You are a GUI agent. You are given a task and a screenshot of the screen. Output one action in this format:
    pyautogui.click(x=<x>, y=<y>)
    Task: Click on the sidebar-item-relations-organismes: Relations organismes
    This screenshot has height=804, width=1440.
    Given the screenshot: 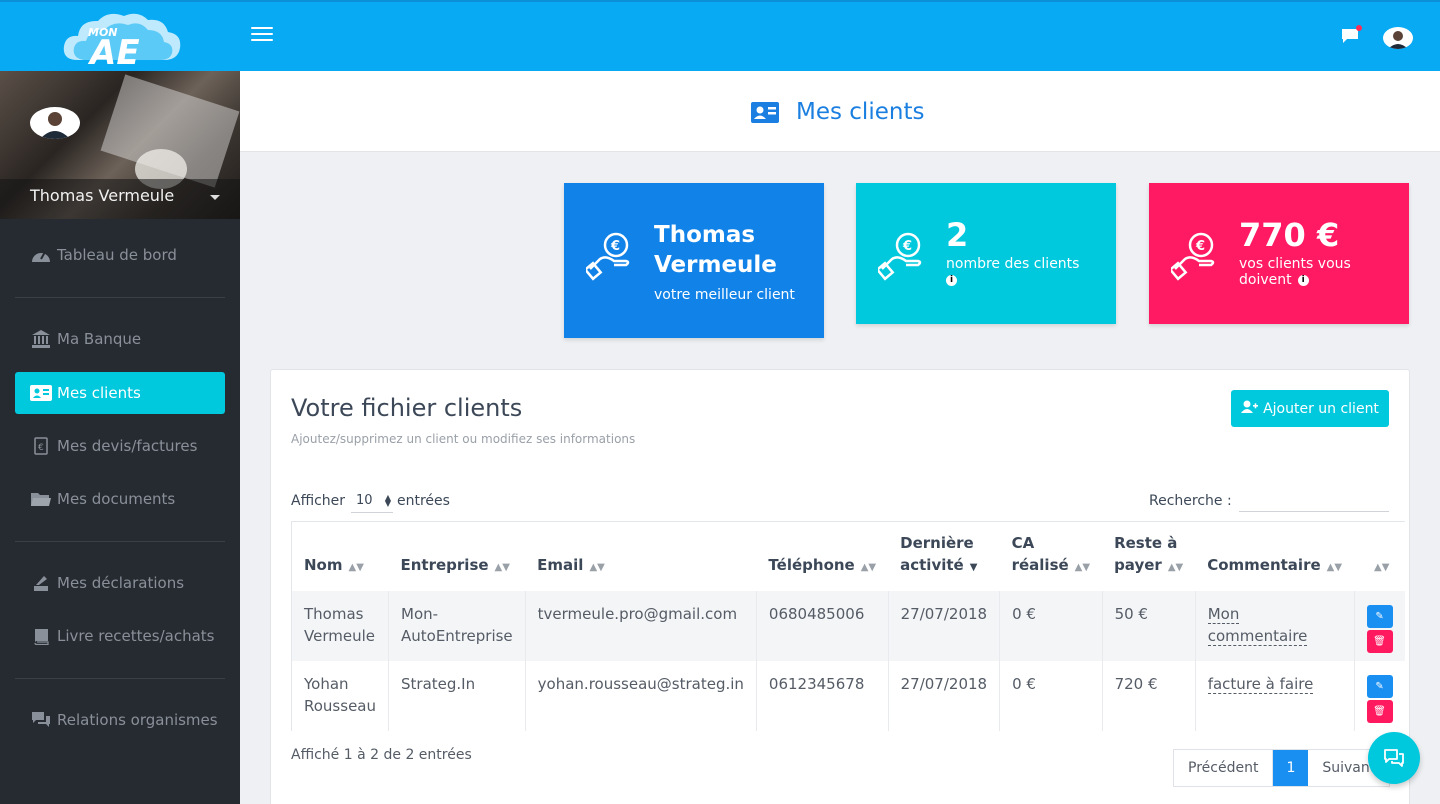 What is the action you would take?
    pyautogui.click(x=120, y=720)
    